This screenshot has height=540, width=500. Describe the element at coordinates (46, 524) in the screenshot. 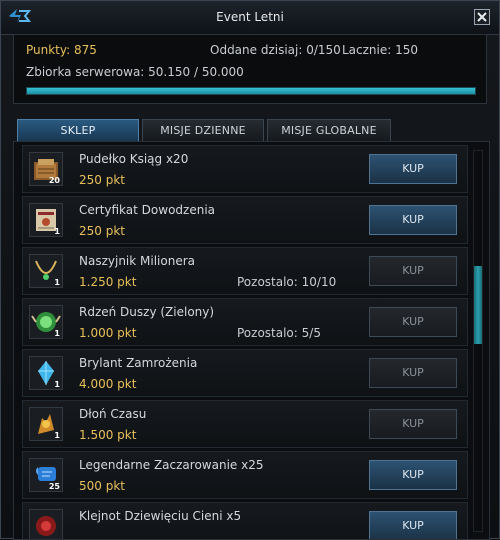

I see `shadow-jewel-icon` at that location.